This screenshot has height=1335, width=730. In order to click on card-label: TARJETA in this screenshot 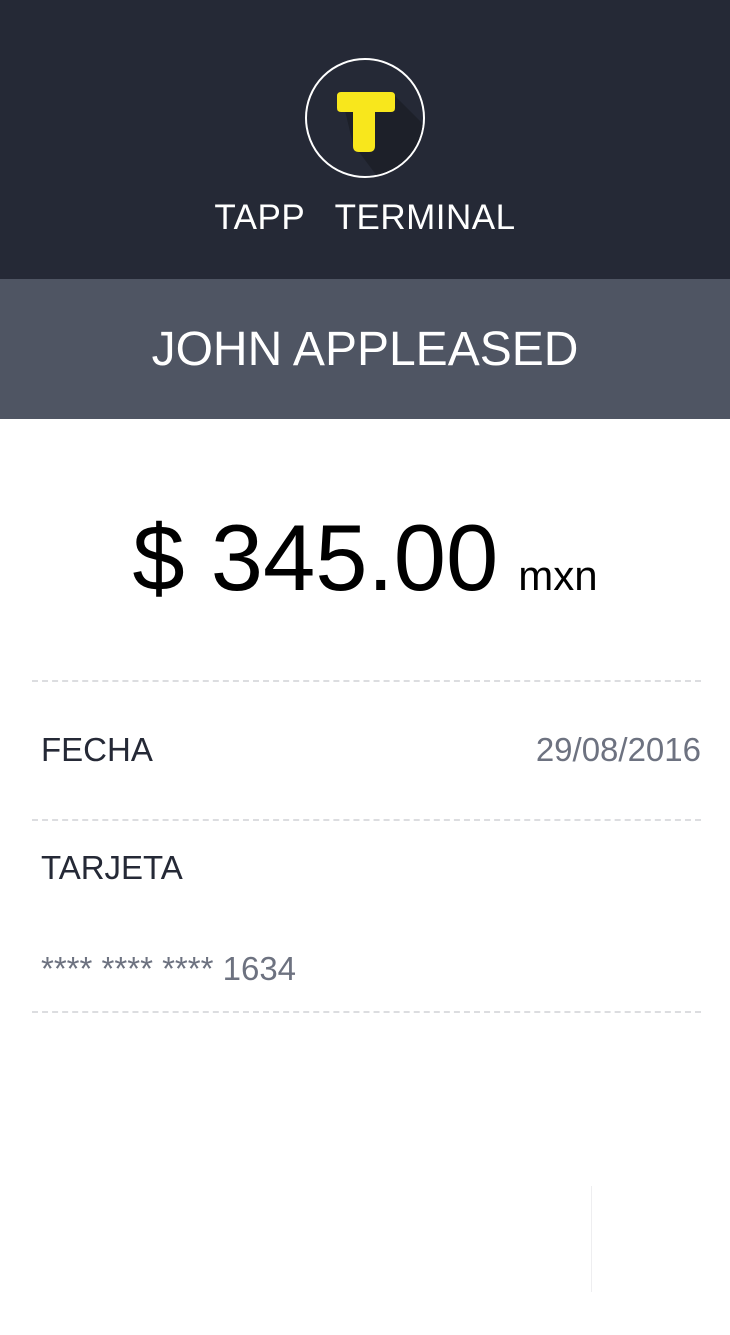, I will do `click(112, 867)`.